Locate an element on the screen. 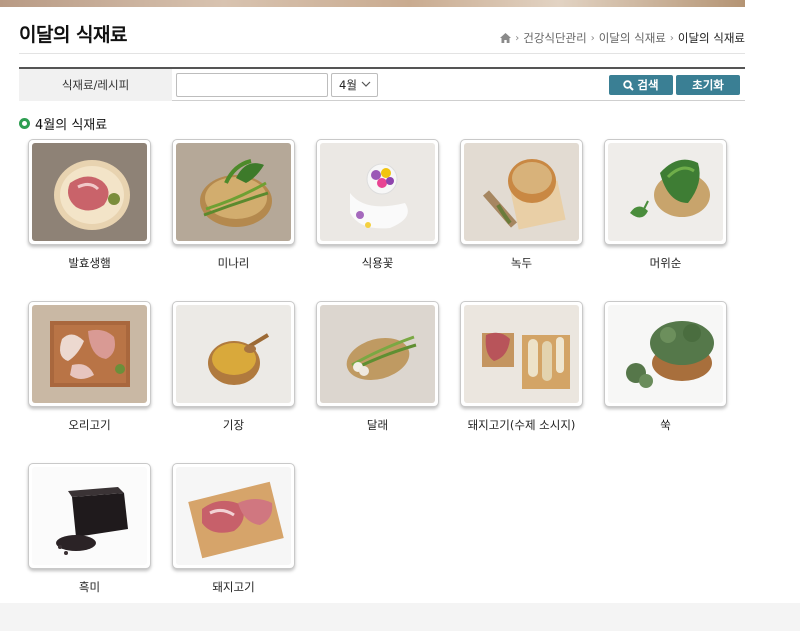  breadcrumb-item: 건강식단관리 is located at coordinates (554, 38).